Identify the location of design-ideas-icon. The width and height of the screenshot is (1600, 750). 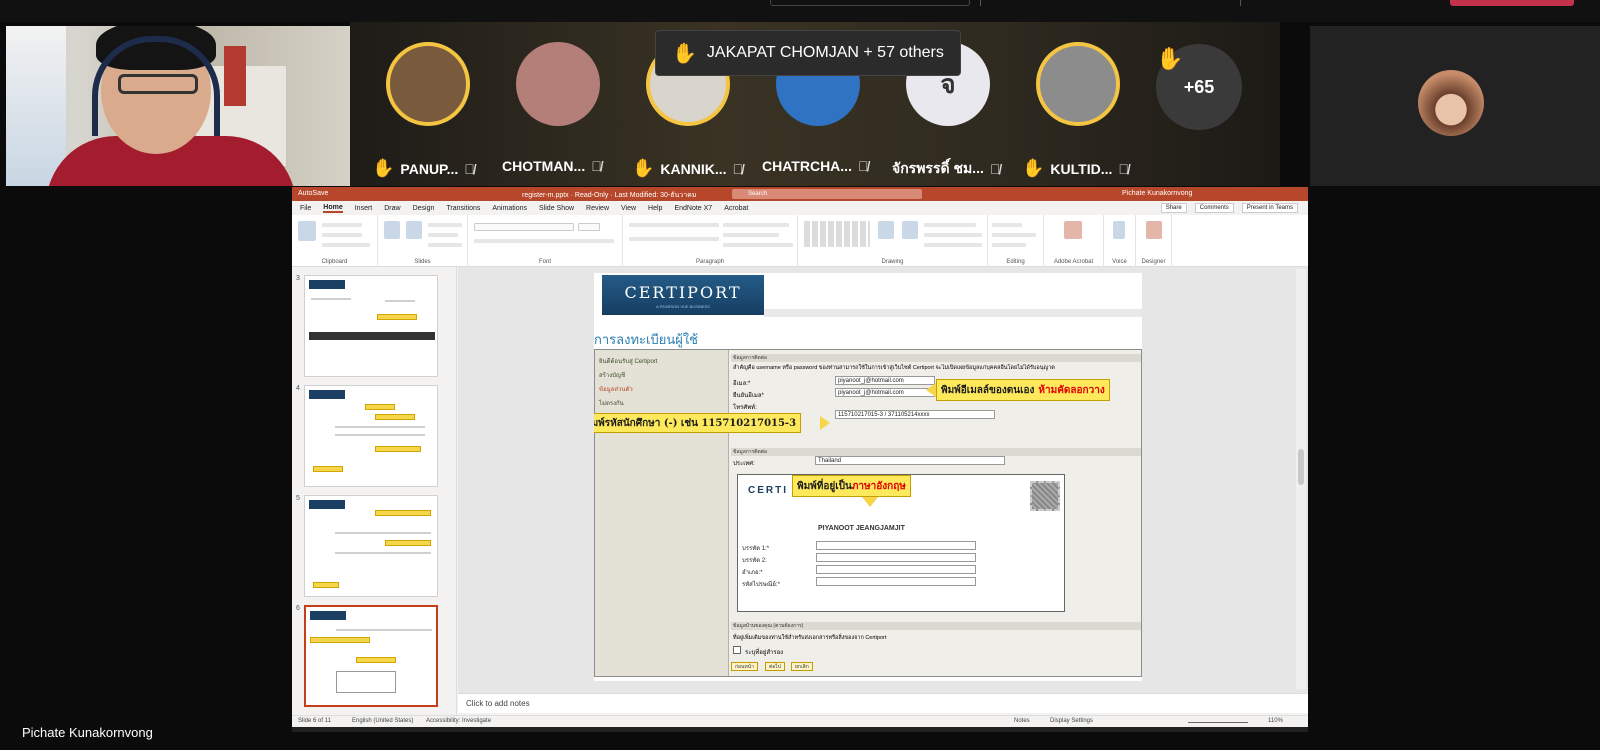
(1154, 230).